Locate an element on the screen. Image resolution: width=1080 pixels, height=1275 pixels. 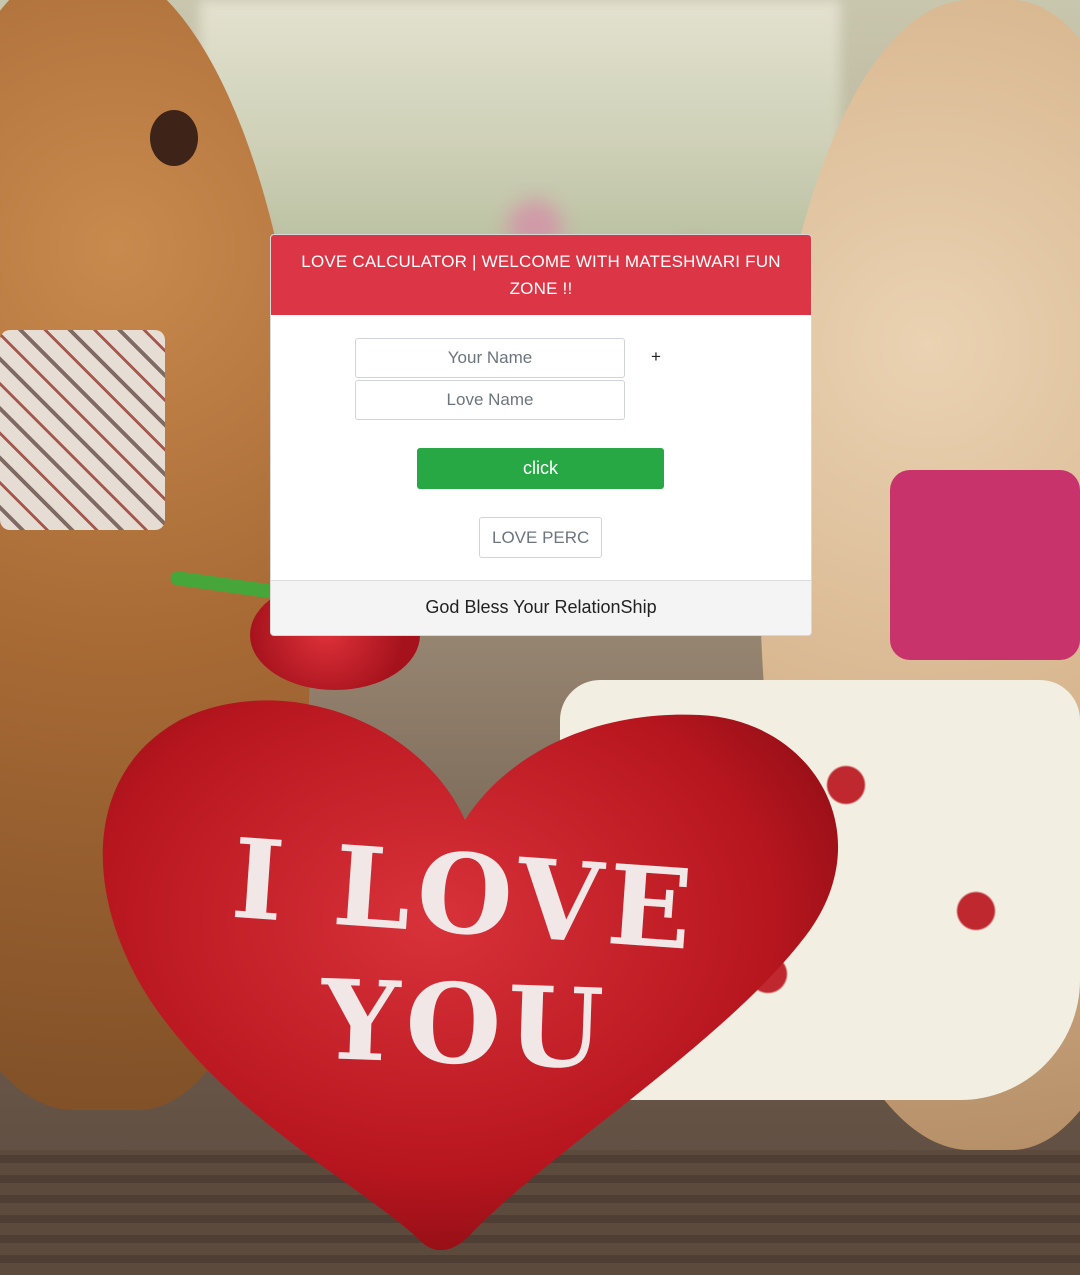
calculate-button: click is located at coordinates (540, 468).